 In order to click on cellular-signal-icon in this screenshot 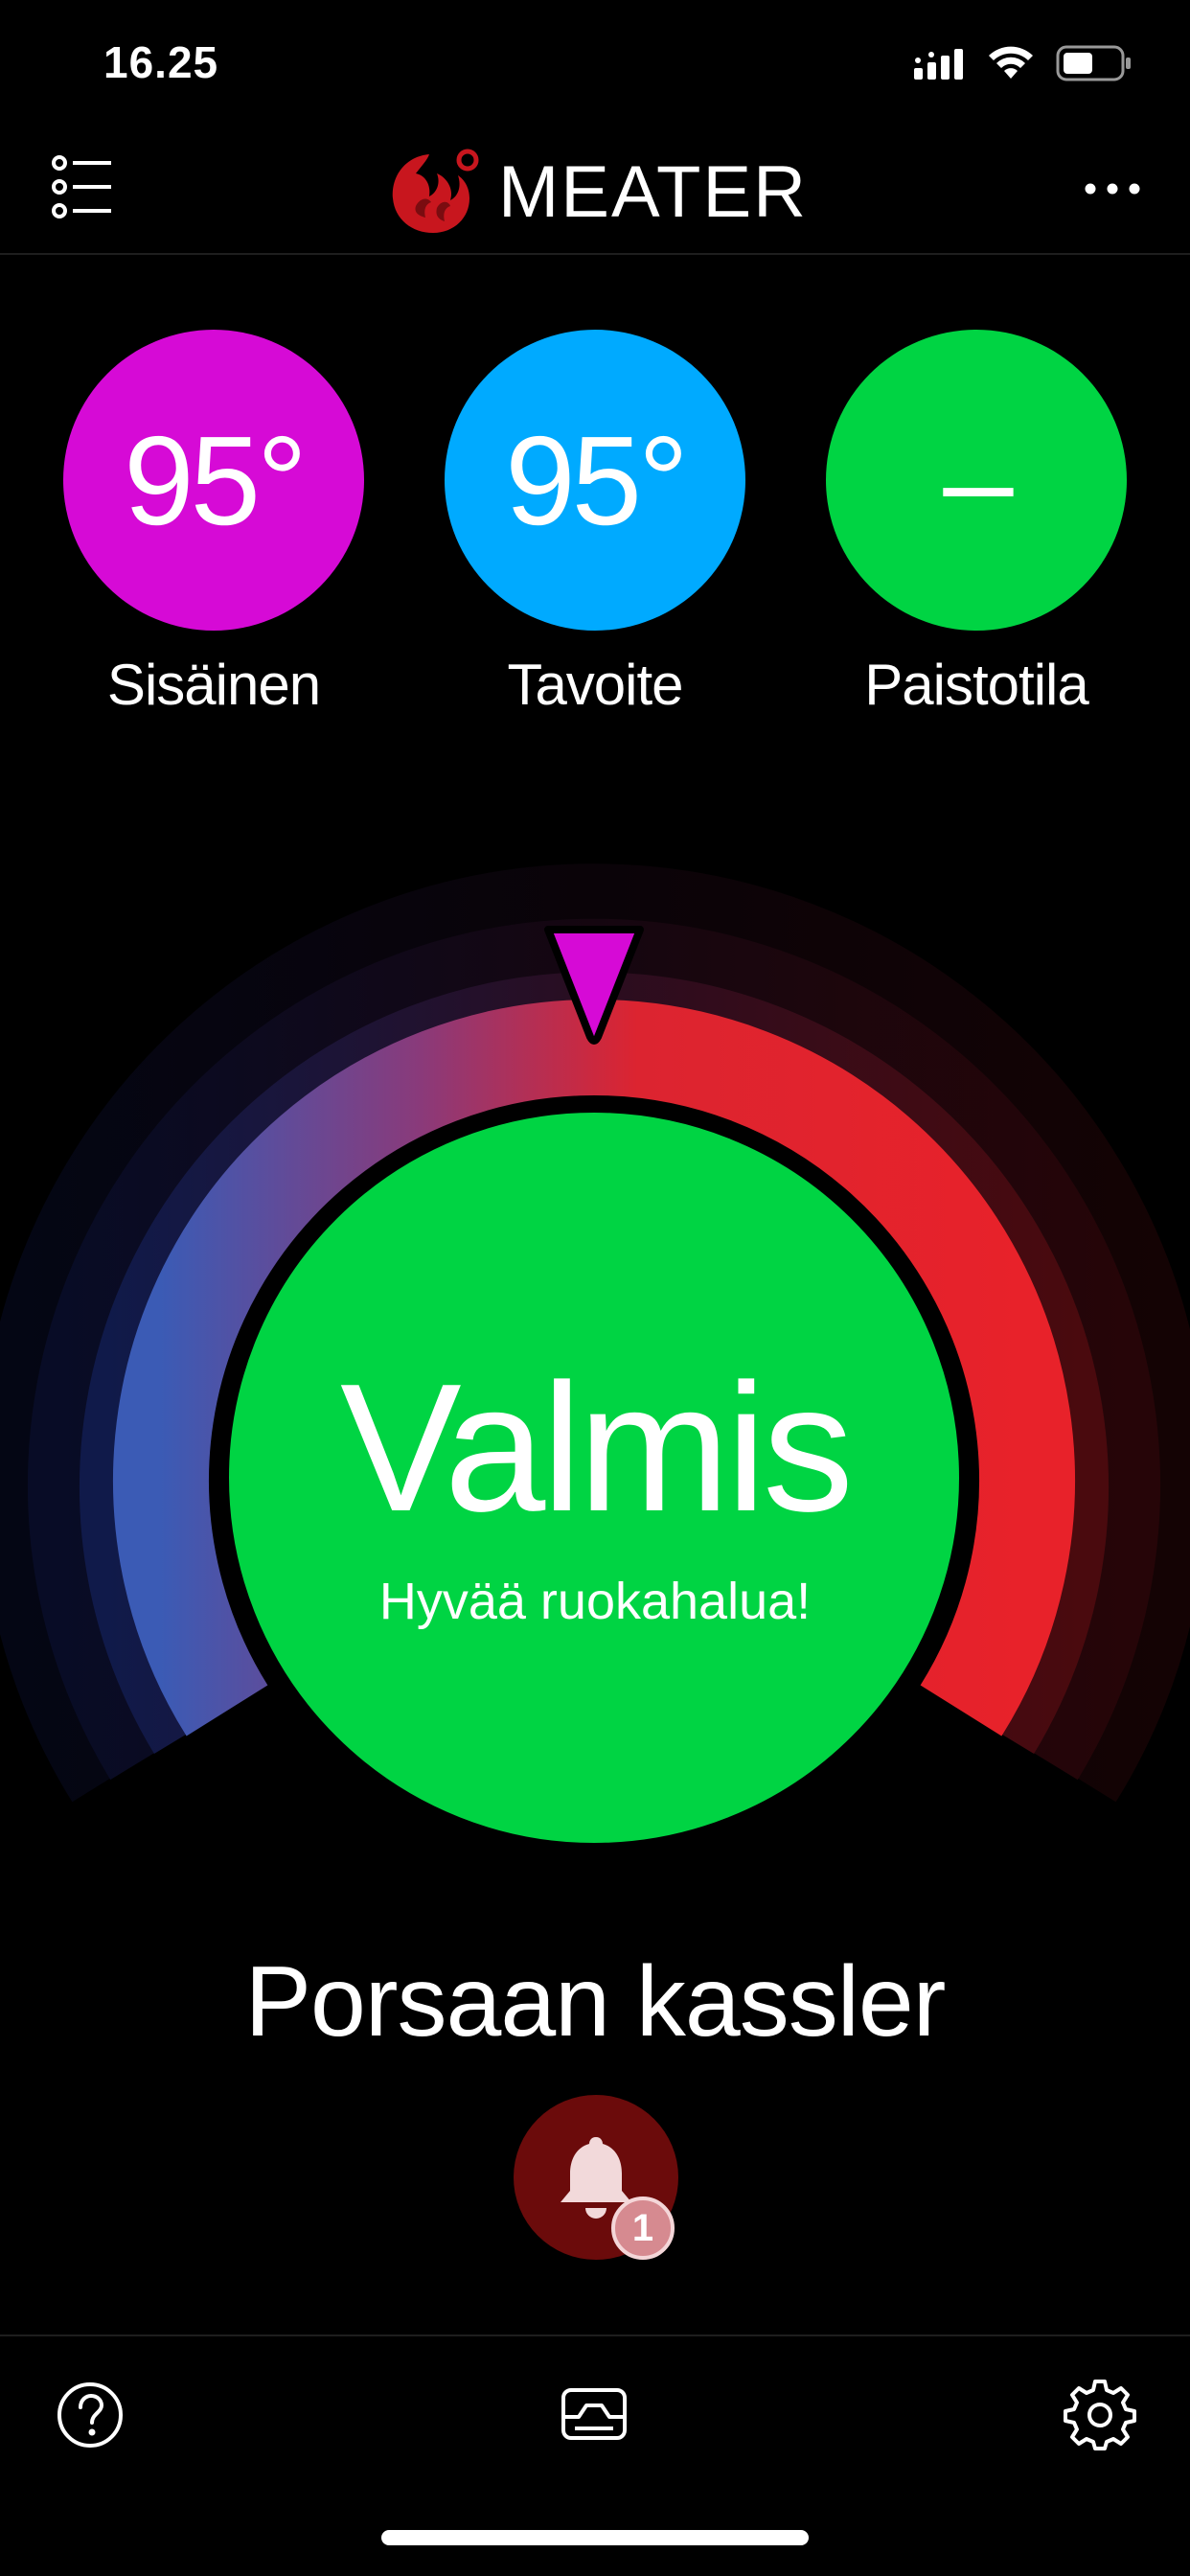, I will do `click(938, 64)`.